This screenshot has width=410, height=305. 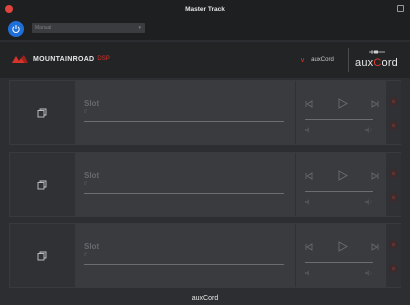 I want to click on fullscreen-icon, so click(x=400, y=8).